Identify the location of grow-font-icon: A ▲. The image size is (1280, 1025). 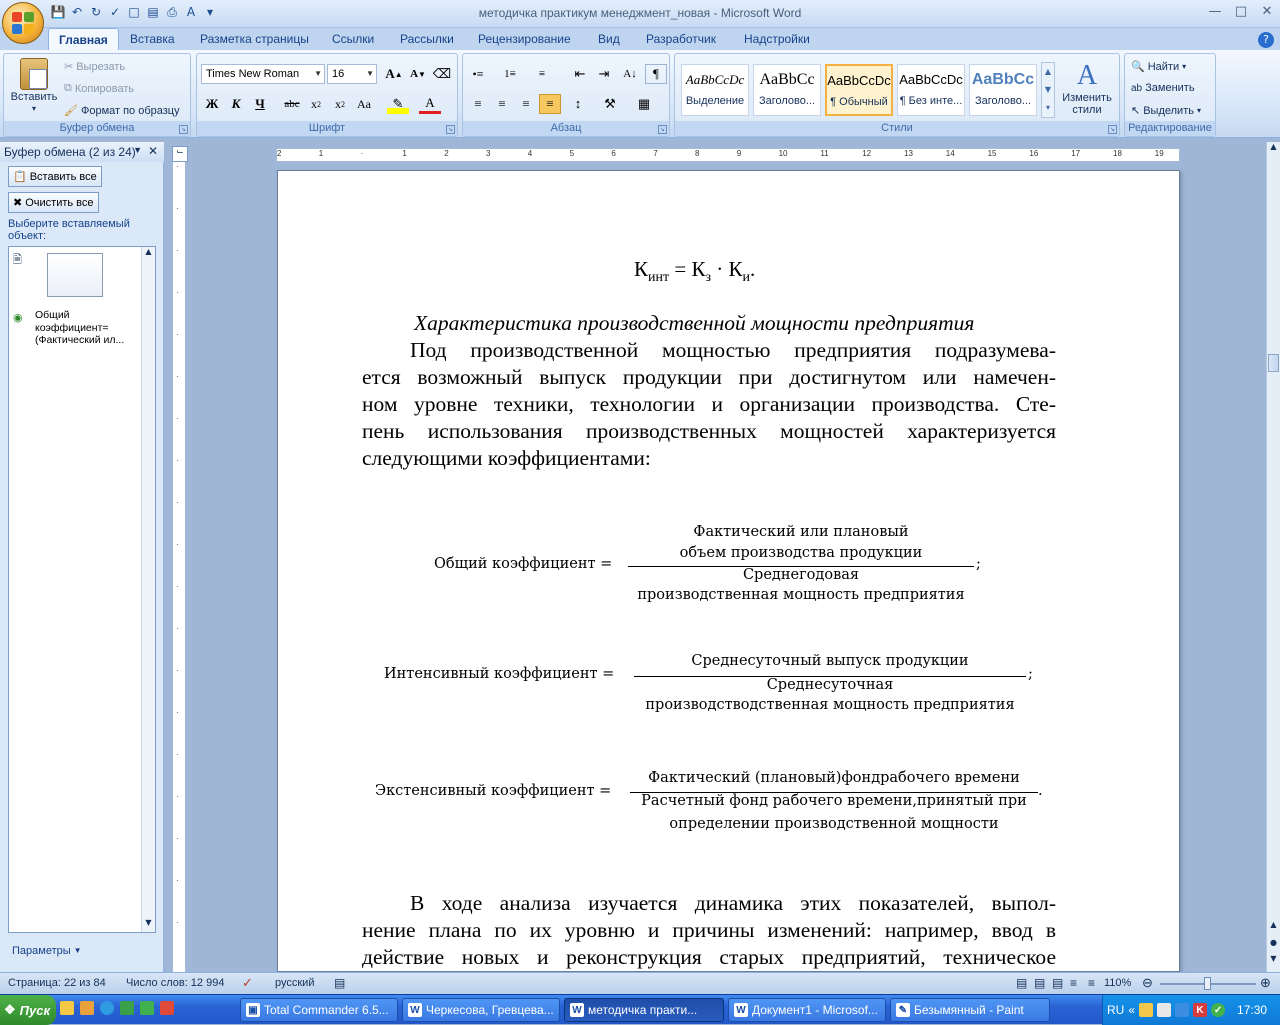
(394, 74).